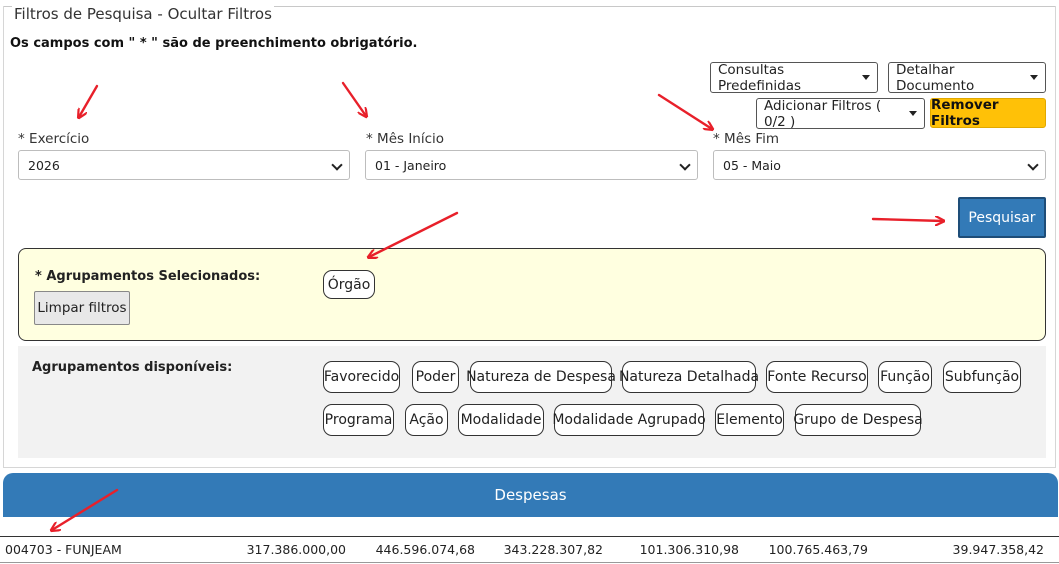 This screenshot has width=1059, height=564. I want to click on add-filters-button: Adicionar Filtros ( 0/2 ), so click(840, 113).